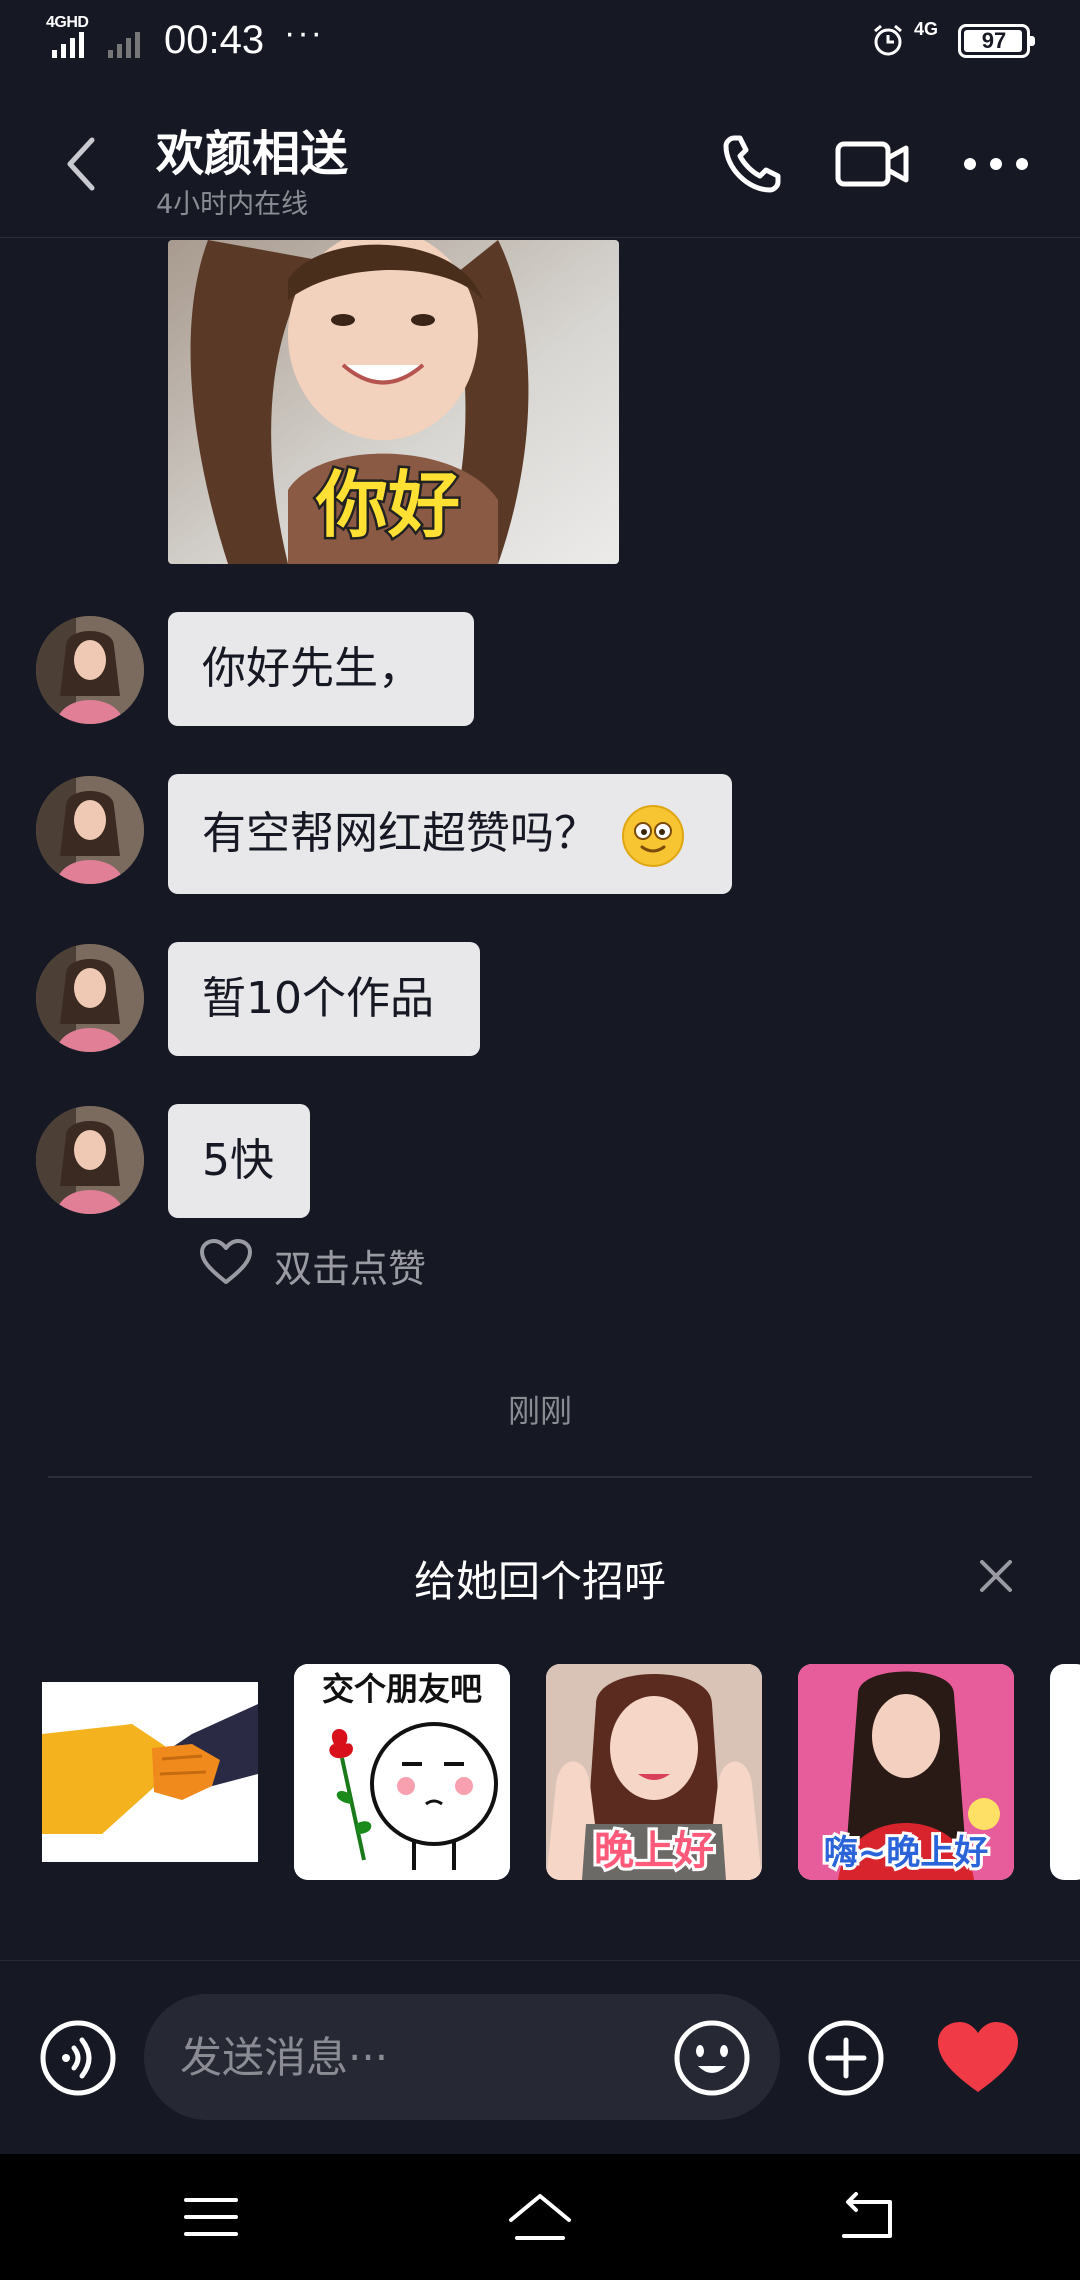 This screenshot has width=1080, height=2280. I want to click on smiling-face-emoji-icon, so click(653, 836).